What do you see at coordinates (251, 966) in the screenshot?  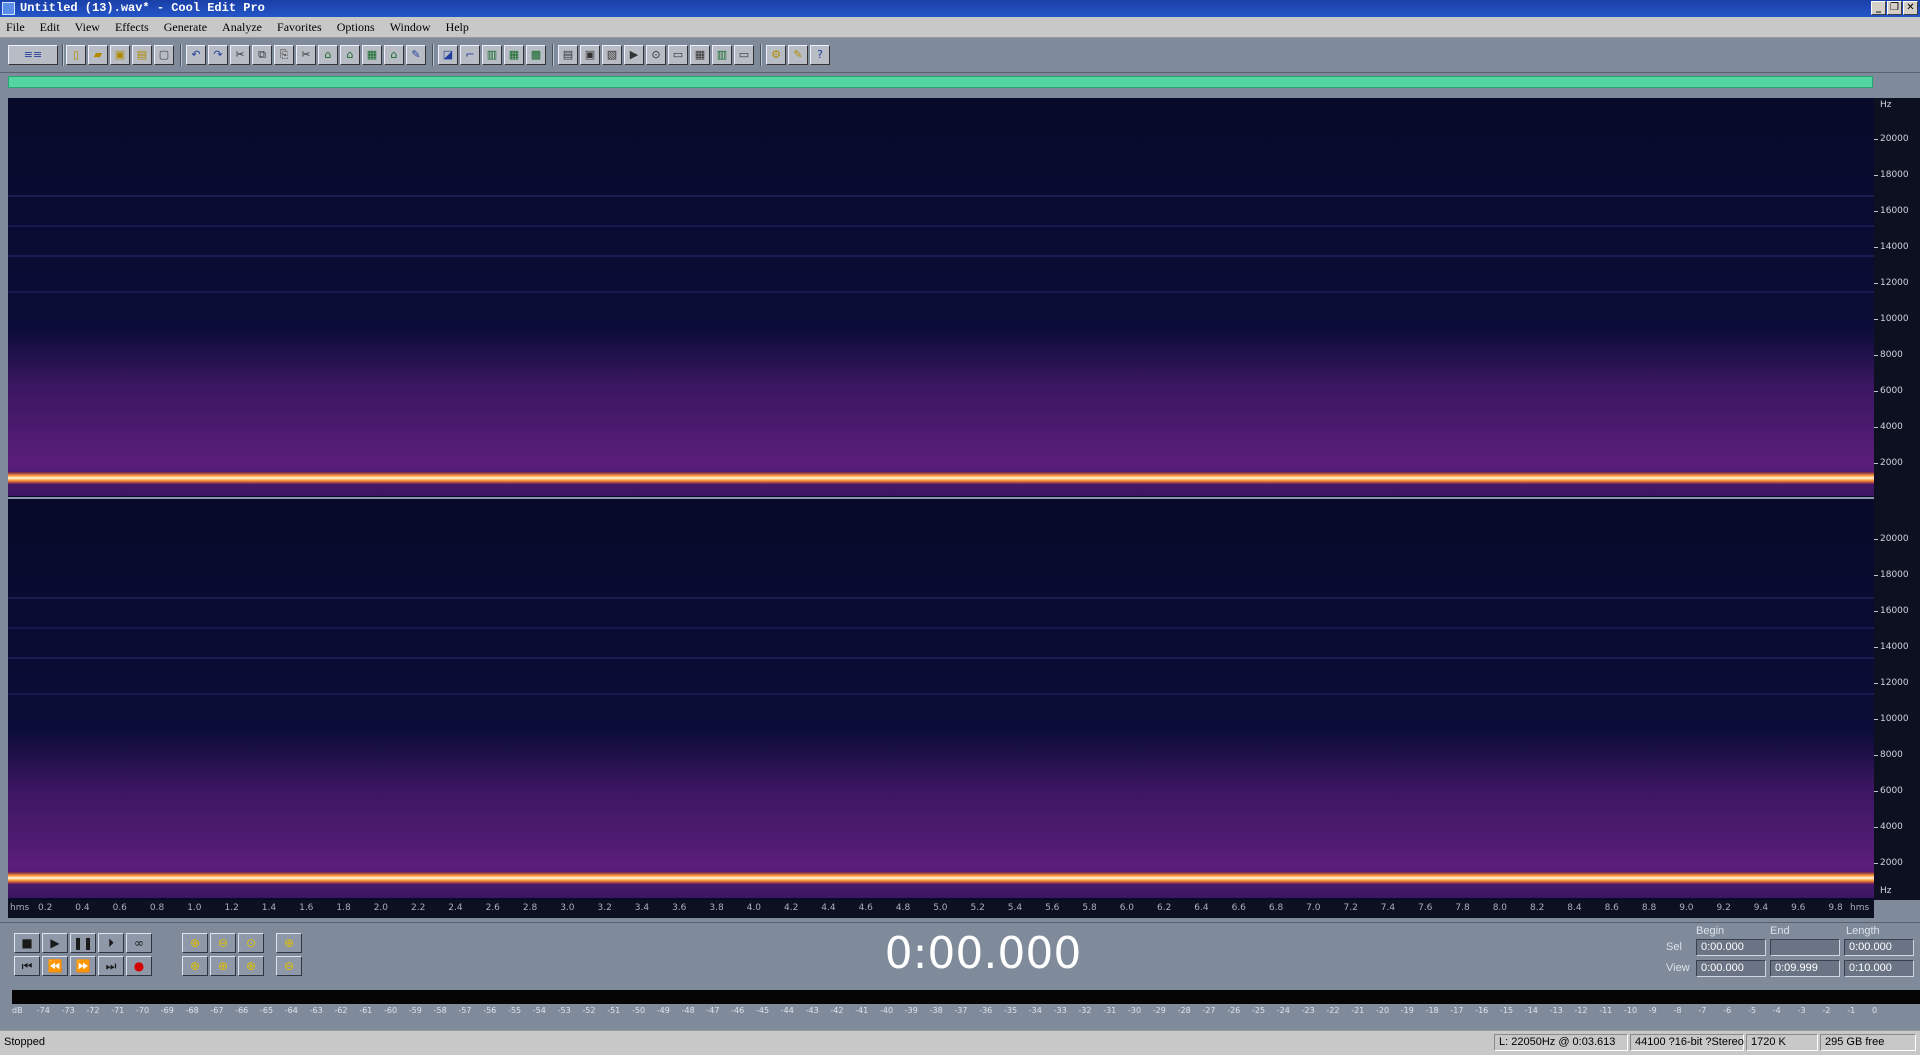 I see `zoom-right-edge-button: ⊕` at bounding box center [251, 966].